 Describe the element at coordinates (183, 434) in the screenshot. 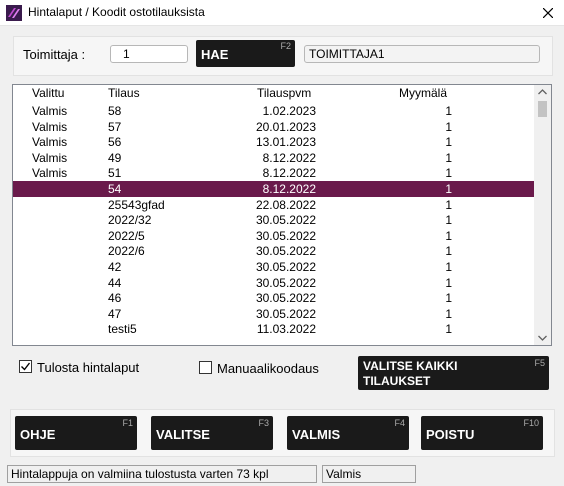

I see `select-button-label: VALITSE` at that location.